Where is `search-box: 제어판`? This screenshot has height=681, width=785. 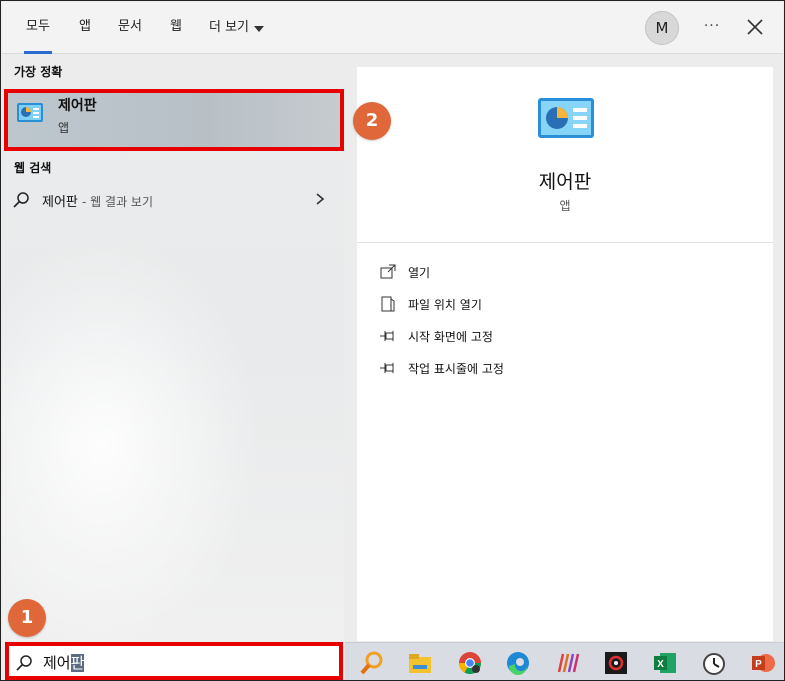 search-box: 제어판 is located at coordinates (174, 661).